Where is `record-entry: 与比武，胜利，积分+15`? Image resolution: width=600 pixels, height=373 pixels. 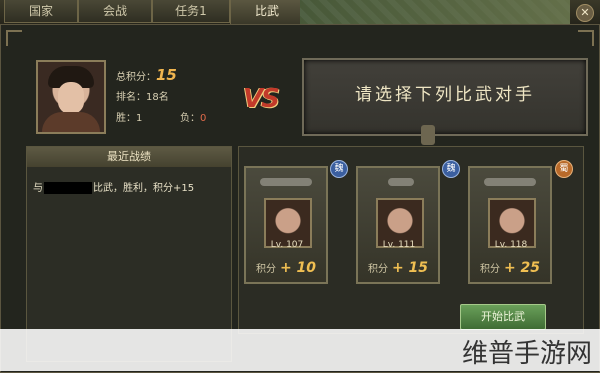
record-entry: 与比武，胜利，积分+15 is located at coordinates (114, 188).